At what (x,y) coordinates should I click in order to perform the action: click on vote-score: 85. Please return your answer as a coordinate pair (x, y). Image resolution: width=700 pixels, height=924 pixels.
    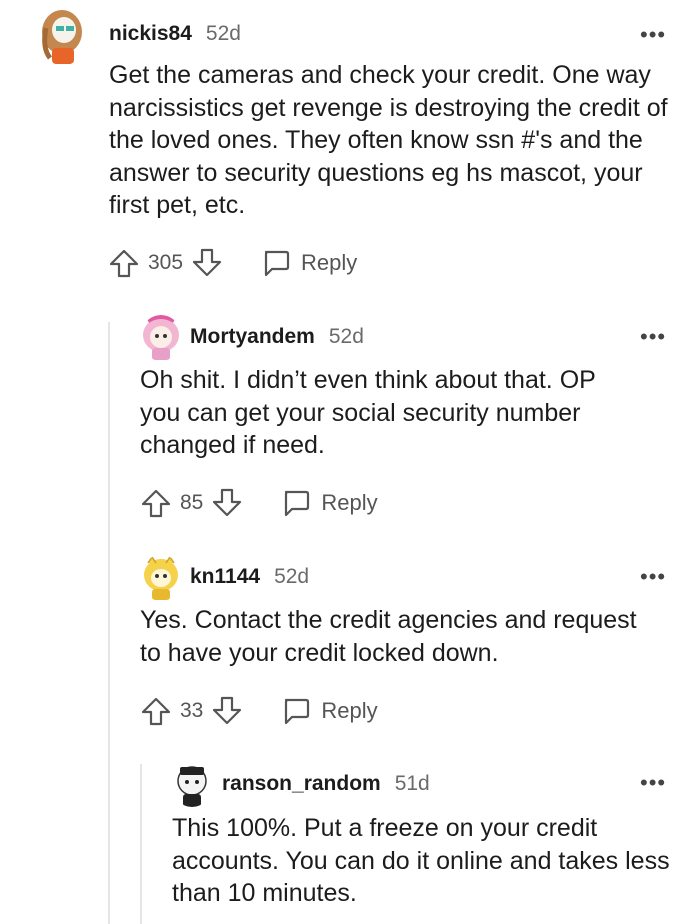
    Looking at the image, I should click on (192, 502).